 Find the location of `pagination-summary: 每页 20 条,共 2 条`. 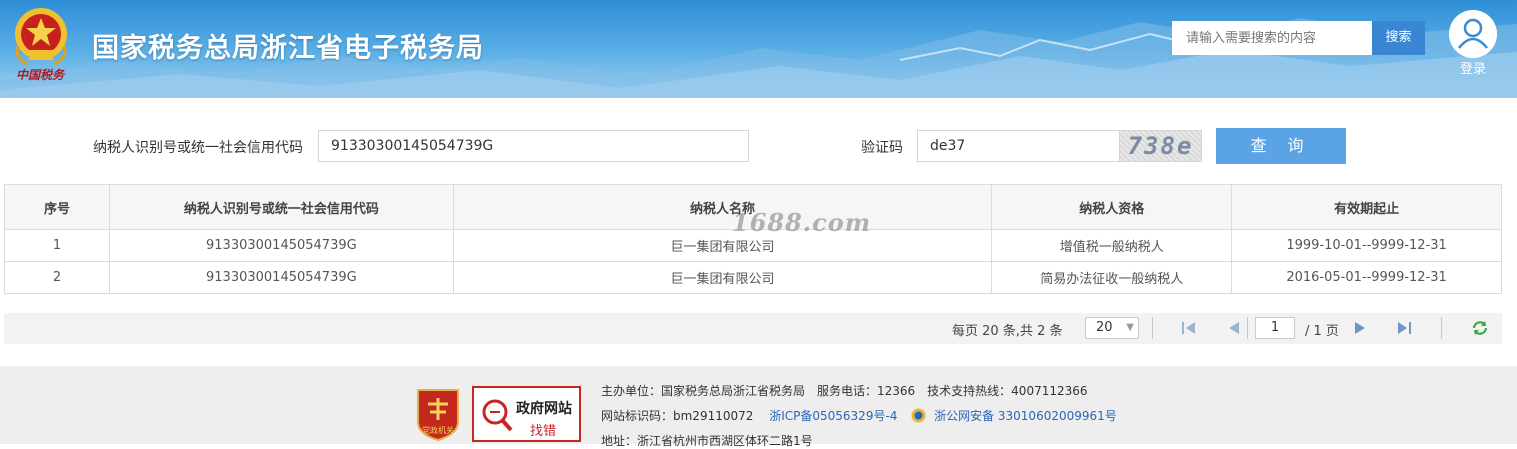

pagination-summary: 每页 20 条,共 2 条 is located at coordinates (1007, 331).